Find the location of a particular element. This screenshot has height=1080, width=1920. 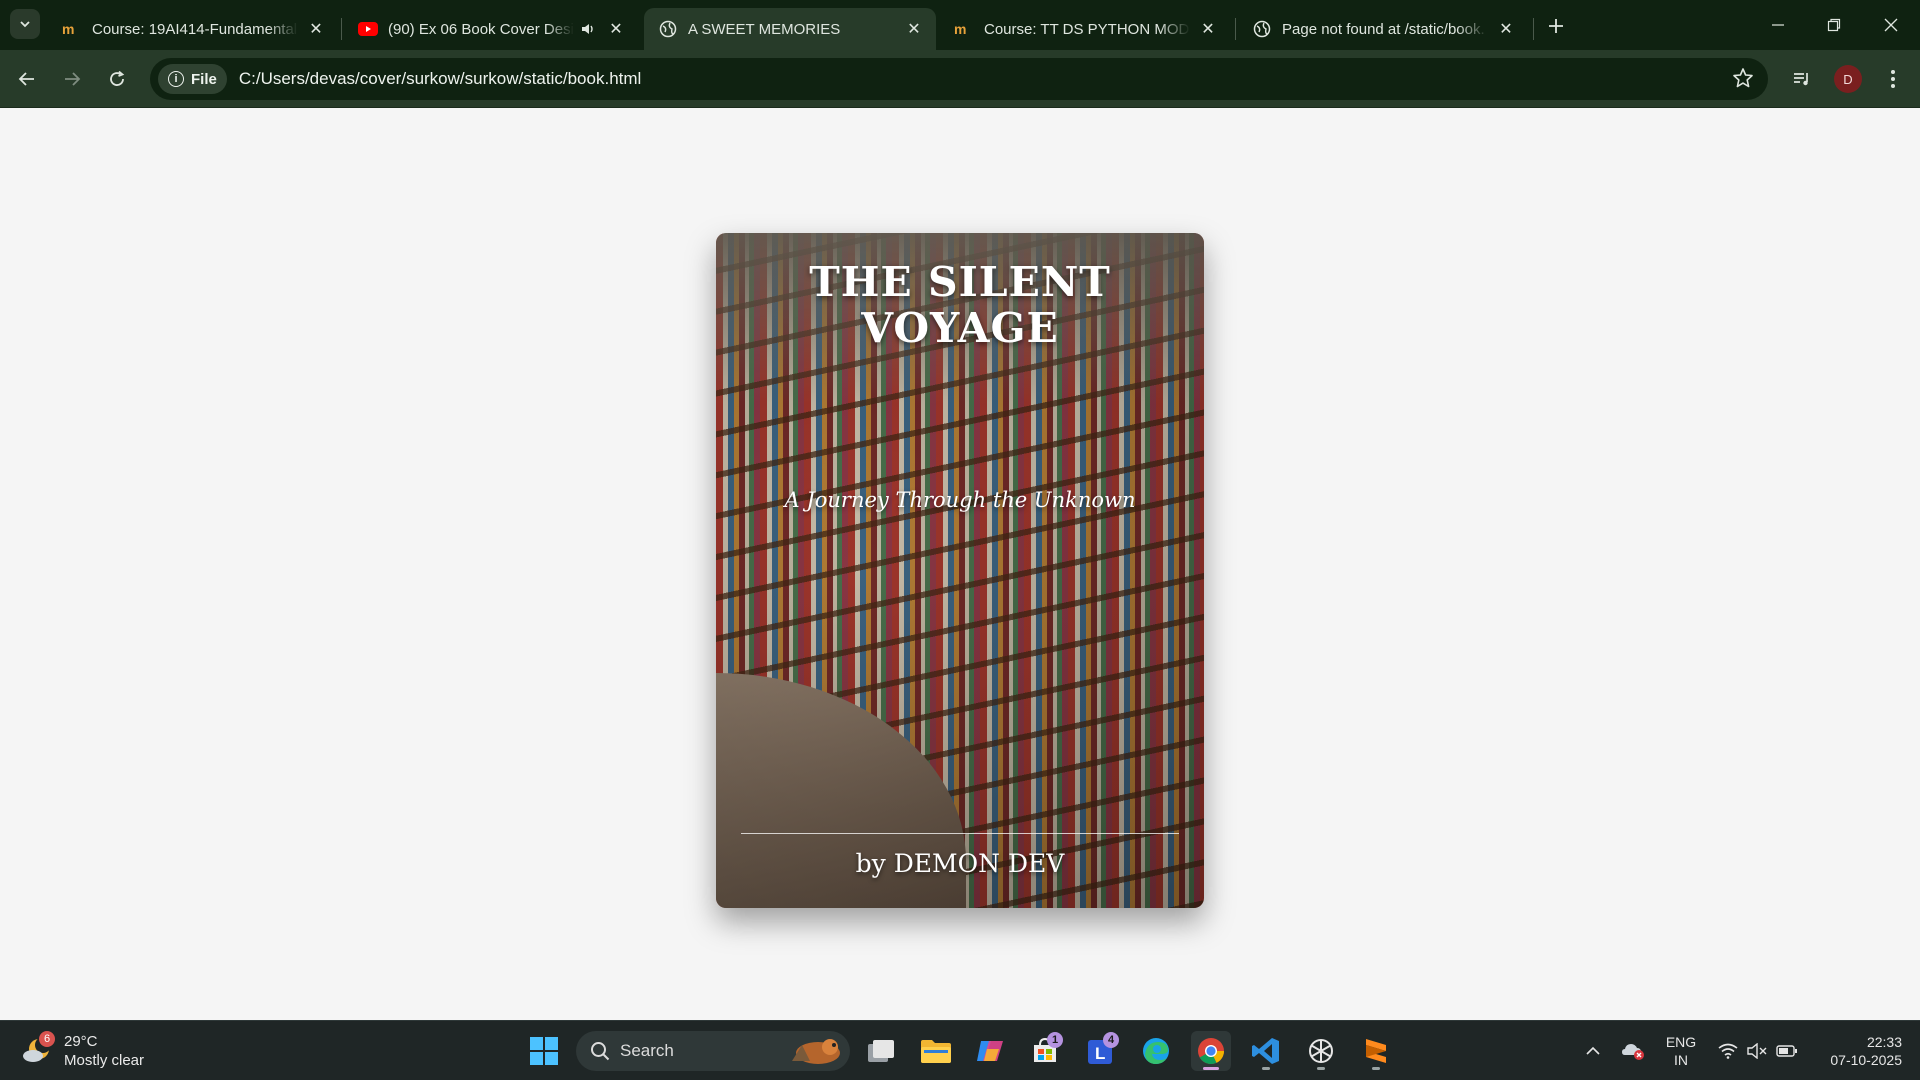

copilot-icon is located at coordinates (990, 1051).